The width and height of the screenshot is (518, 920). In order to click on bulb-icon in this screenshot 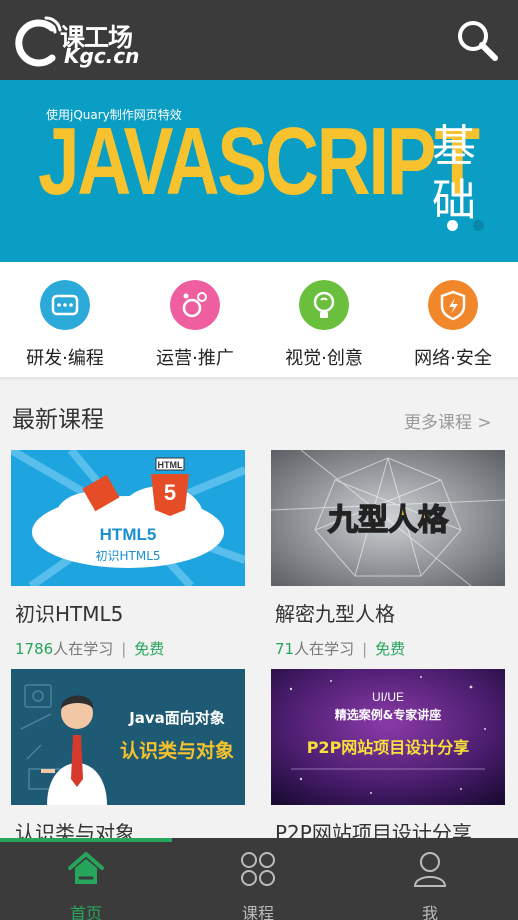, I will do `click(324, 305)`.